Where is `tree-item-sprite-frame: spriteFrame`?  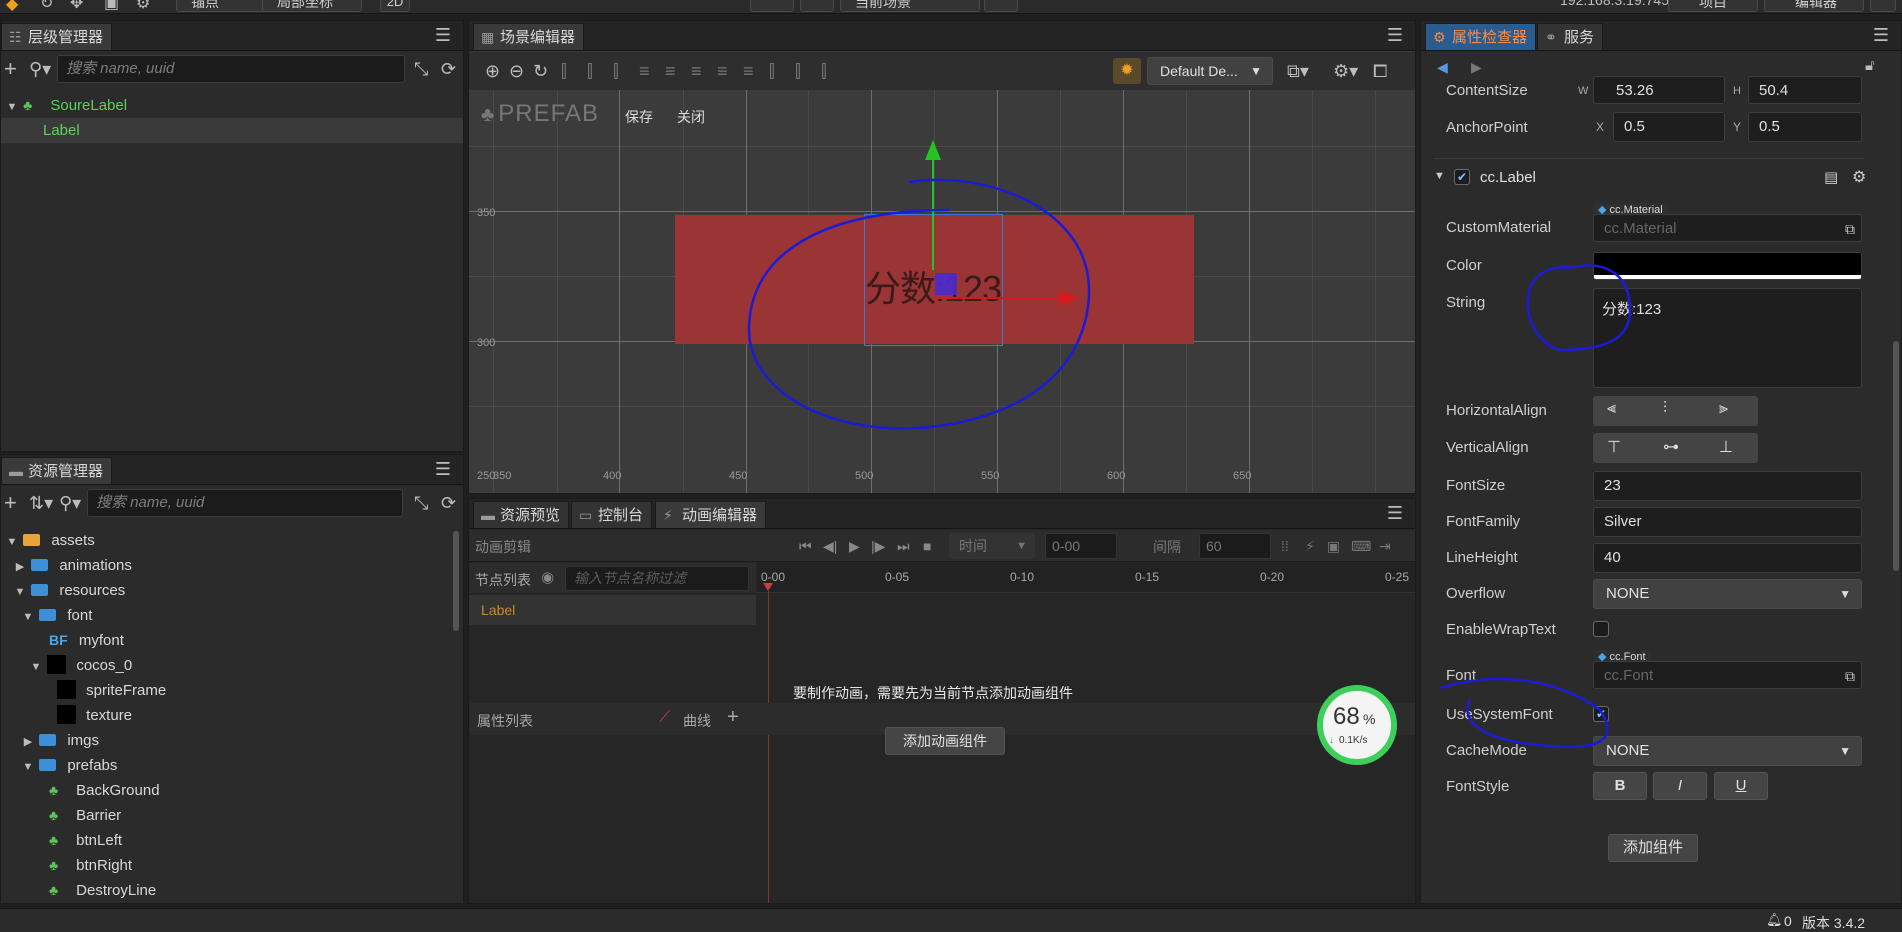 tree-item-sprite-frame: spriteFrame is located at coordinates (232, 690).